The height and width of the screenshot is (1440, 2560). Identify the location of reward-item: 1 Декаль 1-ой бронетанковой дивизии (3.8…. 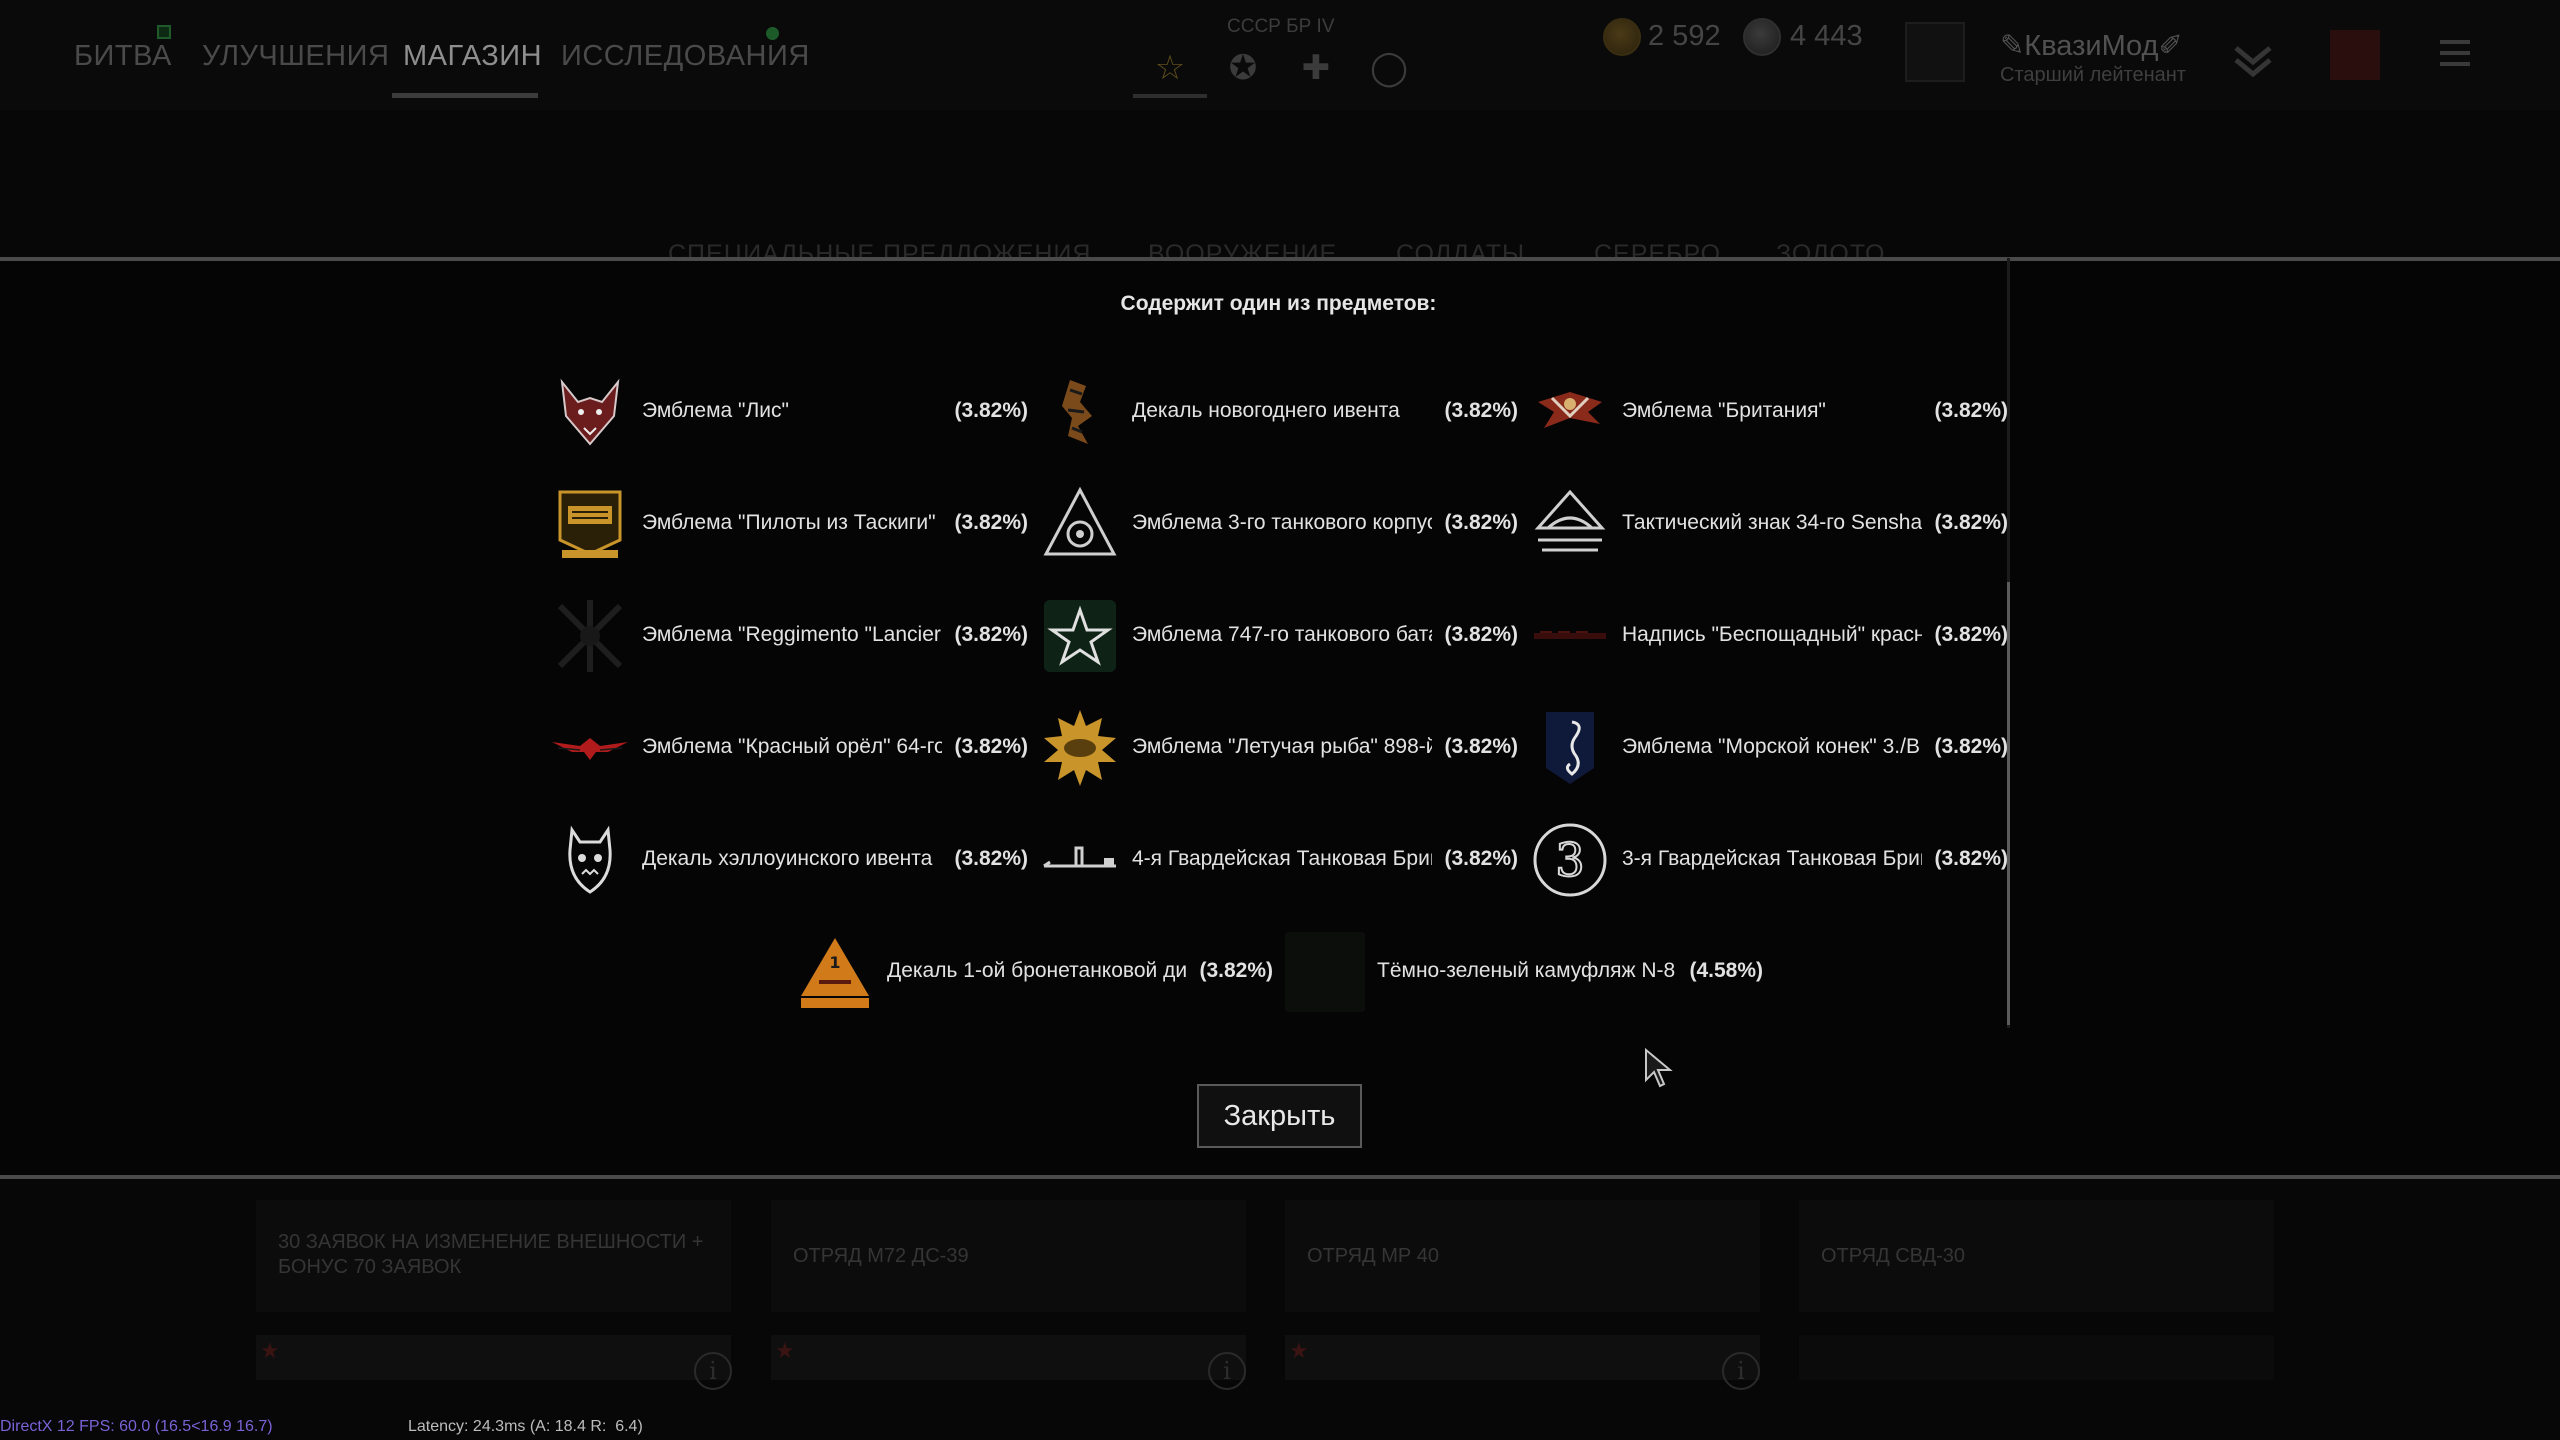
(1035, 972).